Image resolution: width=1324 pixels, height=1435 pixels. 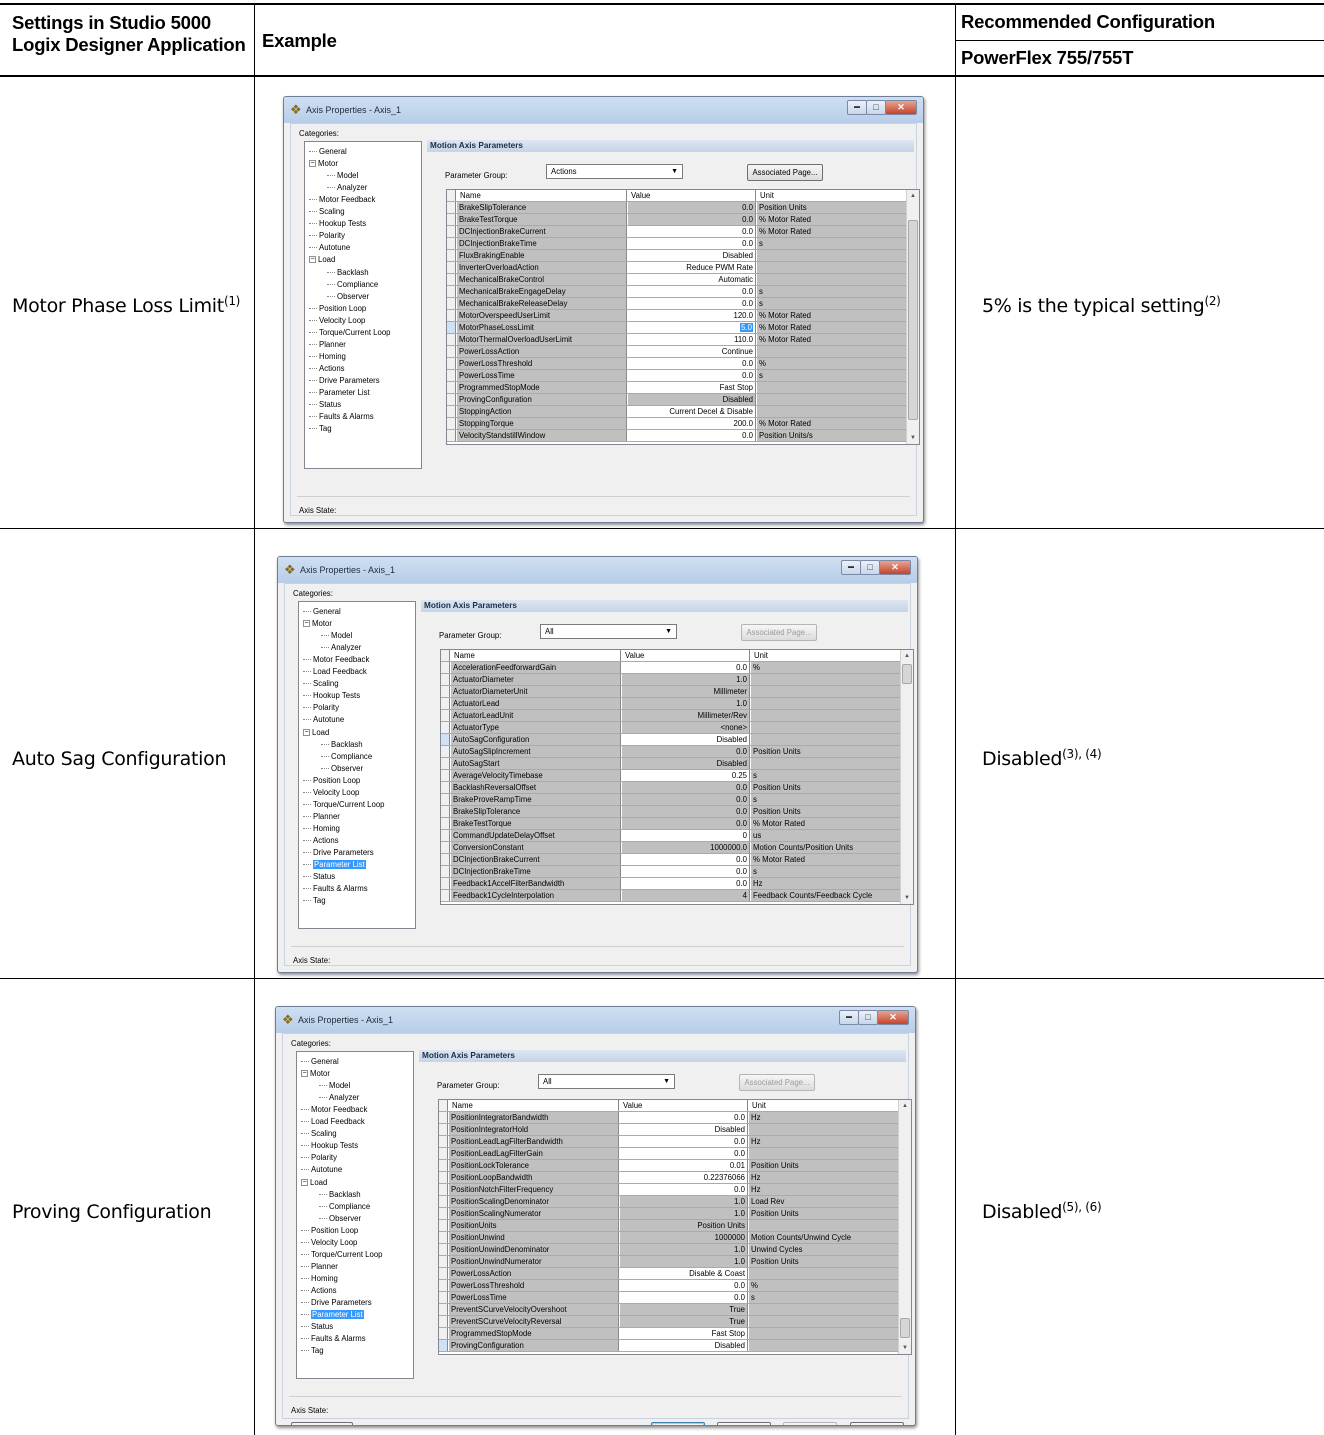 I want to click on param-value: Current Decel & Disable, so click(x=692, y=411).